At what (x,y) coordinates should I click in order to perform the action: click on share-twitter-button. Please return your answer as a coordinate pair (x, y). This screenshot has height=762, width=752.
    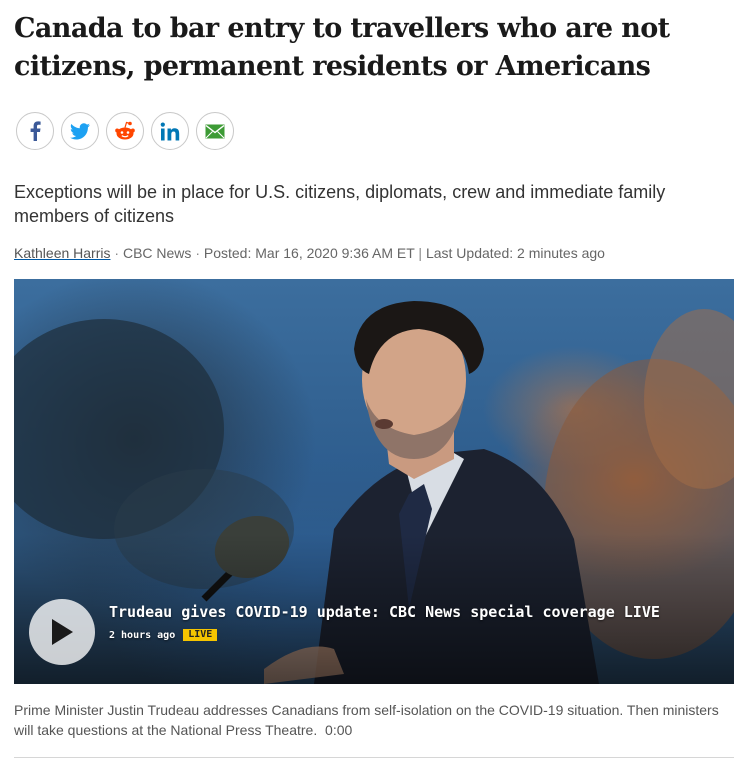
    Looking at the image, I should click on (80, 131).